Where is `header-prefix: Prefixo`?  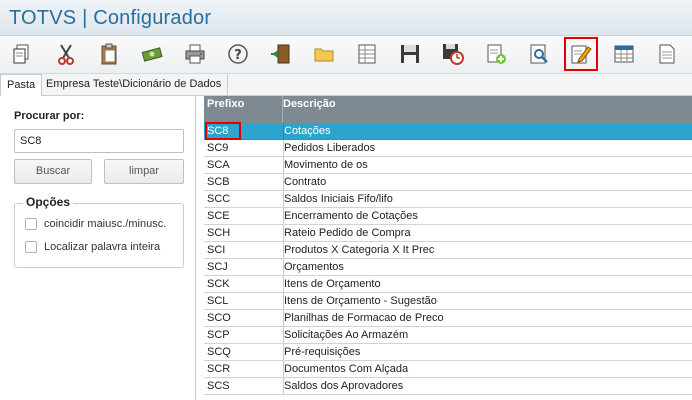 header-prefix: Prefixo is located at coordinates (225, 104).